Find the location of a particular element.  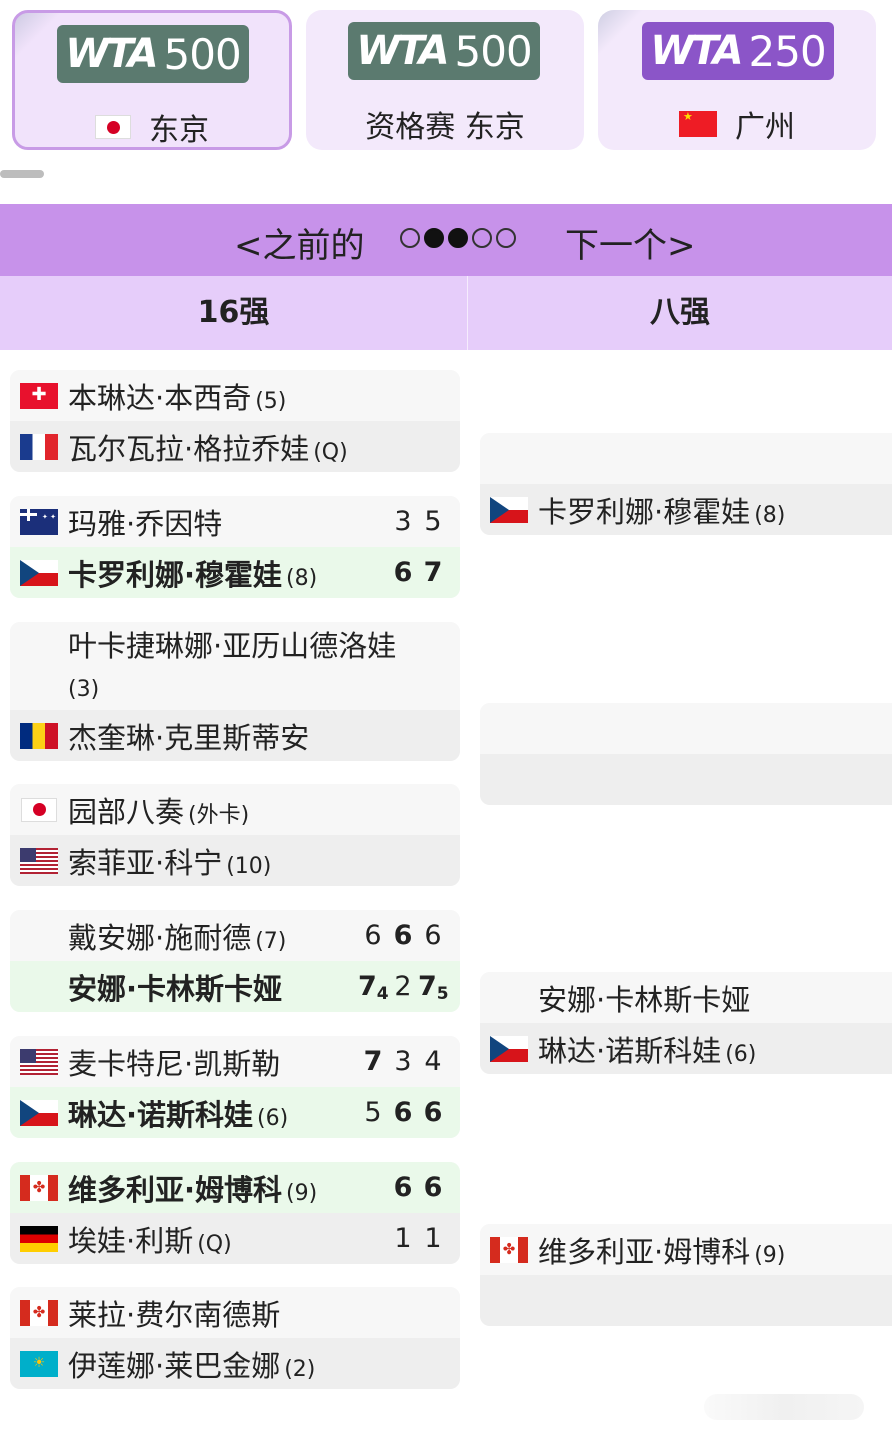

player-name: 索菲亚·科宁 (10) is located at coordinates (170, 862).